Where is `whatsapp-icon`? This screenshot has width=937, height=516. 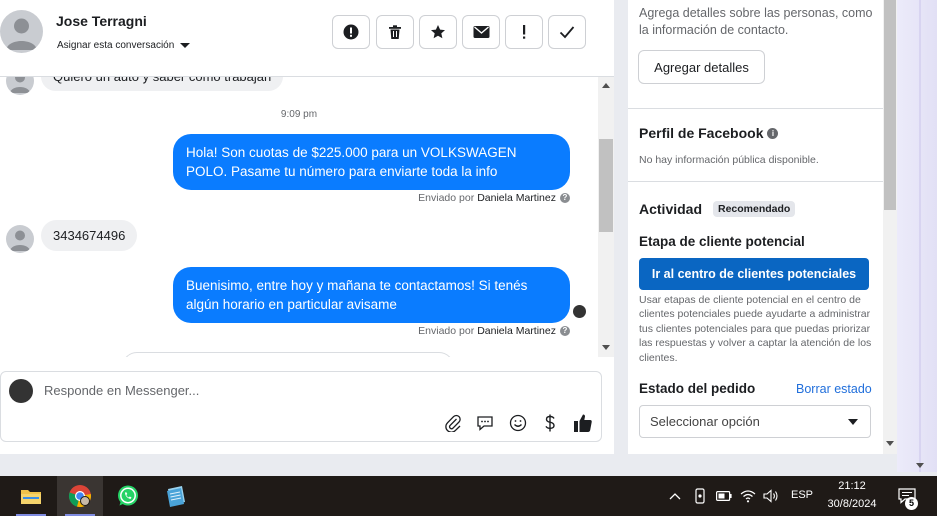 whatsapp-icon is located at coordinates (128, 495).